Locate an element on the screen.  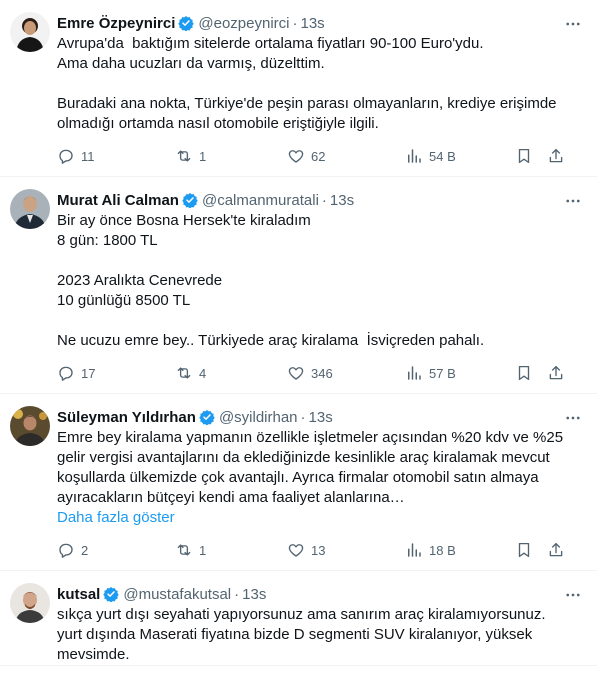
tweet-line: mevsimde. is located at coordinates (93, 654).